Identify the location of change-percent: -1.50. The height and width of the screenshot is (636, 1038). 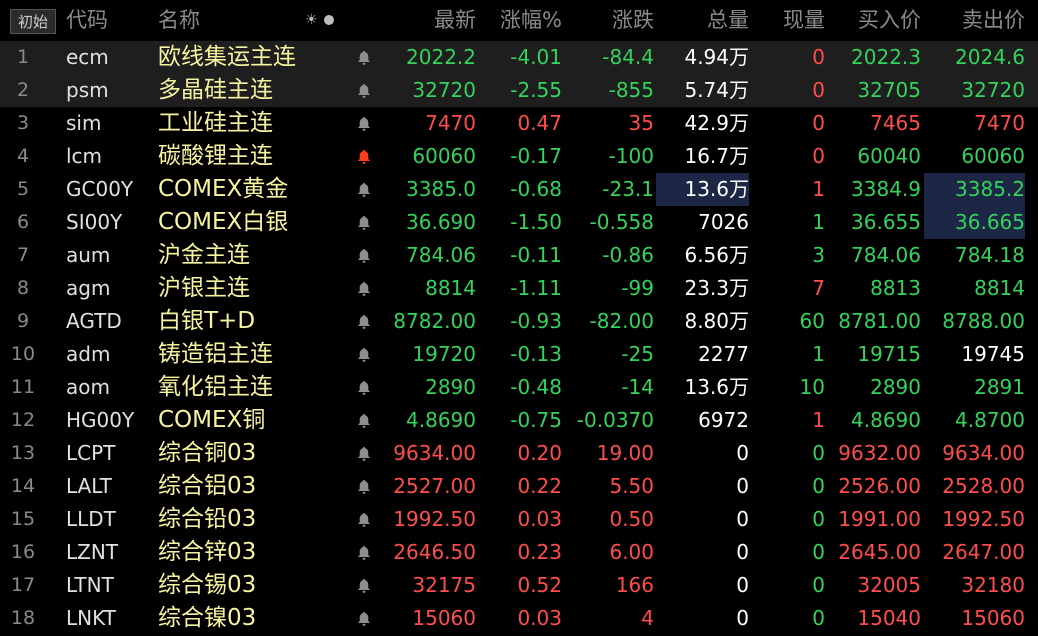
(536, 222).